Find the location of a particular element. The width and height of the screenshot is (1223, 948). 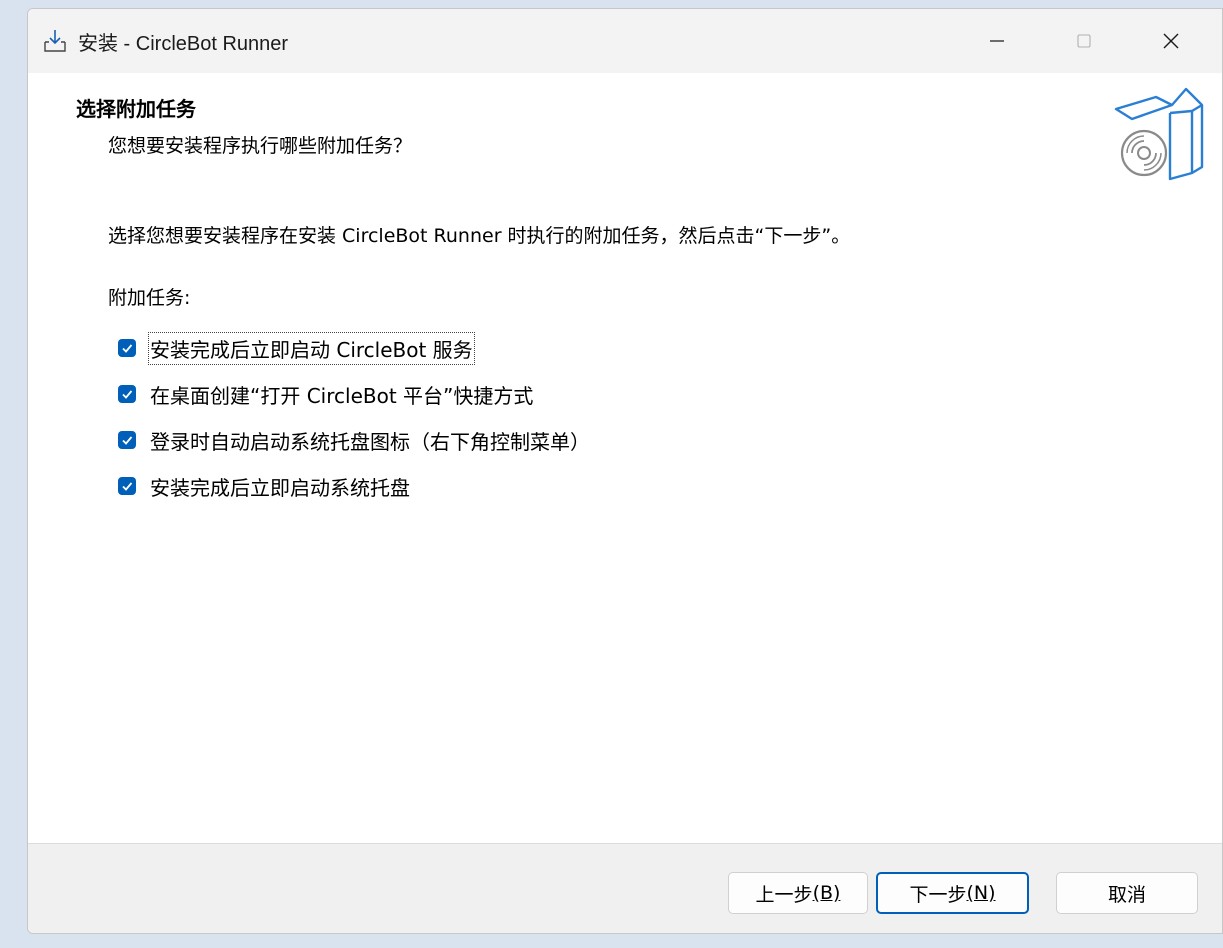

maximize-button is located at coordinates (1084, 41).